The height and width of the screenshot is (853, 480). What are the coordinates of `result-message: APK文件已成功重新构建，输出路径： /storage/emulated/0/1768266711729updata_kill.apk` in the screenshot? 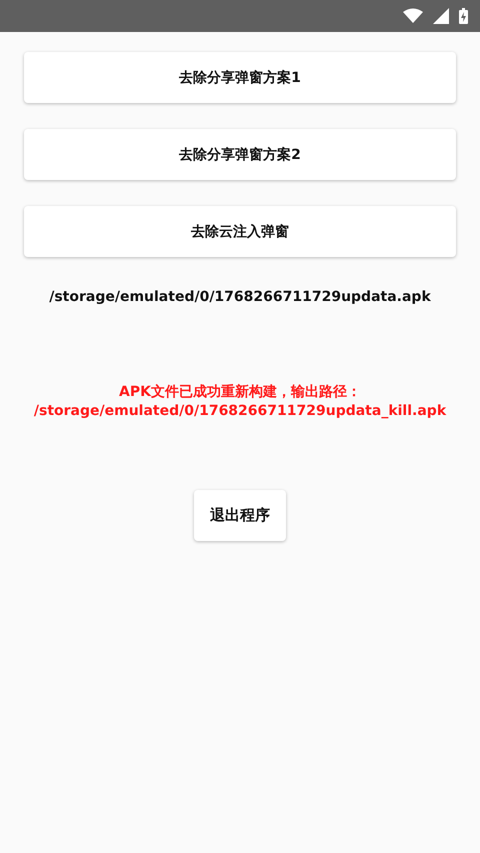 It's located at (240, 402).